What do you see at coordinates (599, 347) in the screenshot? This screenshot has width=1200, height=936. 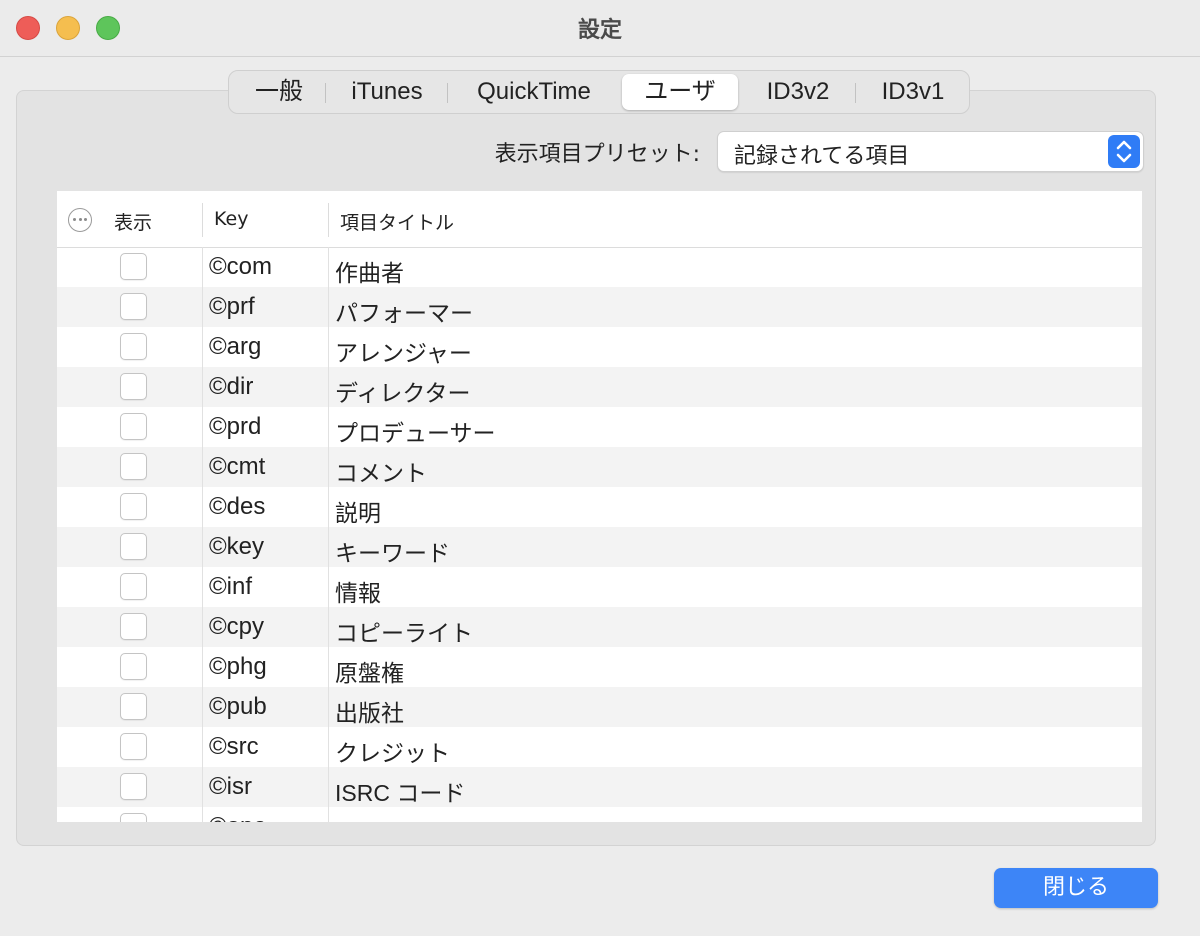 I see `table-row: ©arg アレンジャー` at bounding box center [599, 347].